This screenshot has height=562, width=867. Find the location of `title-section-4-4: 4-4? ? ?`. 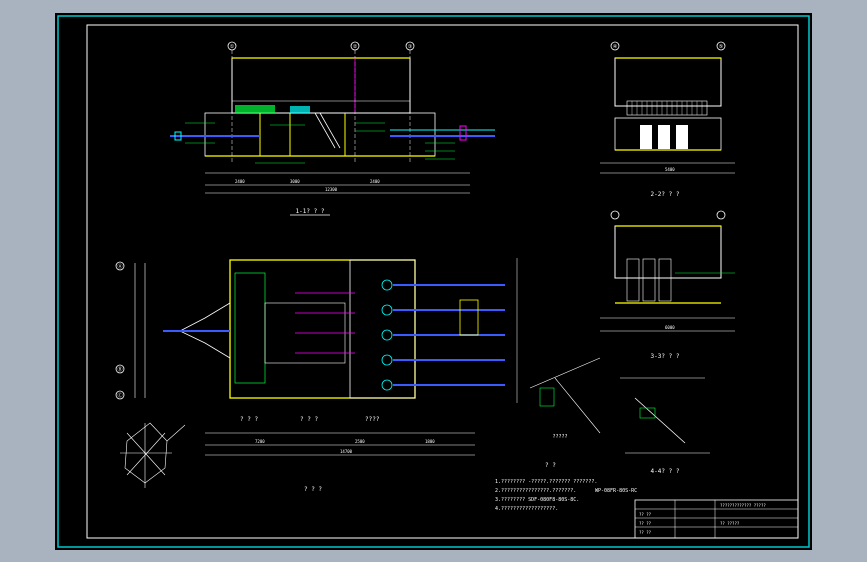

title-section-4-4: 4-4? ? ? is located at coordinates (665, 471).